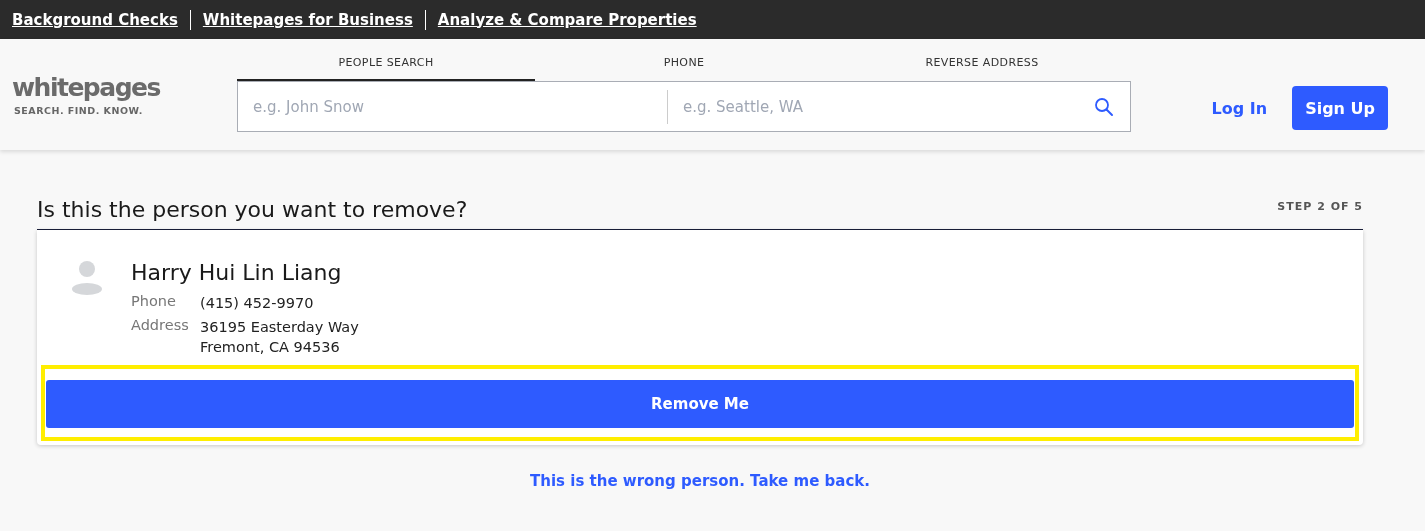  Describe the element at coordinates (237, 272) in the screenshot. I see `person-name: Harry Hui Lin Liang` at that location.